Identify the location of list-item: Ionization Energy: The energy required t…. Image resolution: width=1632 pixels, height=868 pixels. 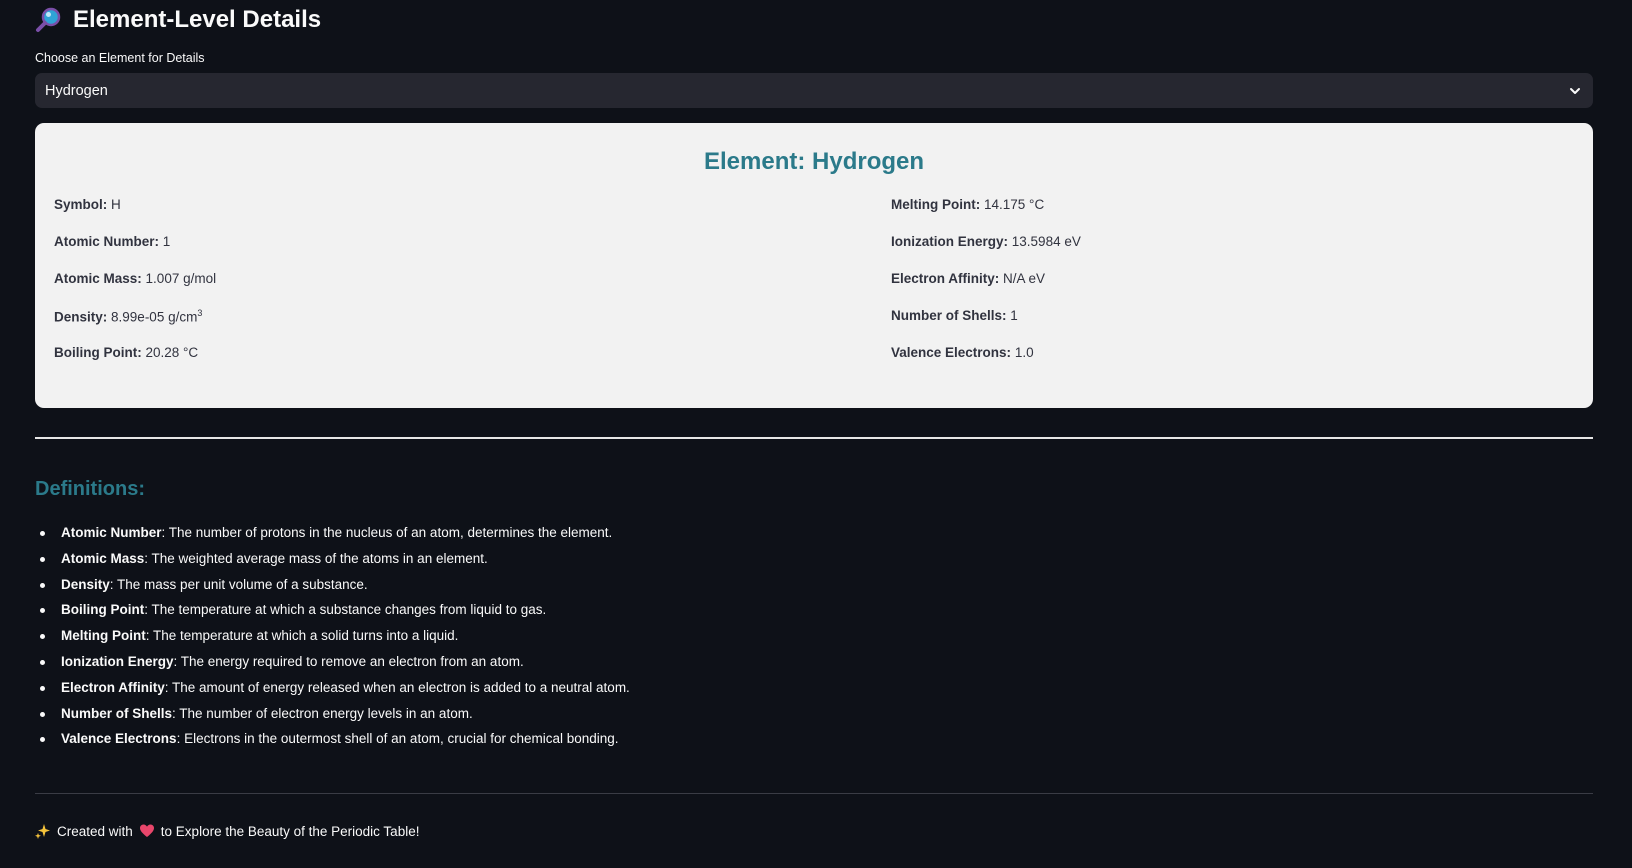
(332, 662).